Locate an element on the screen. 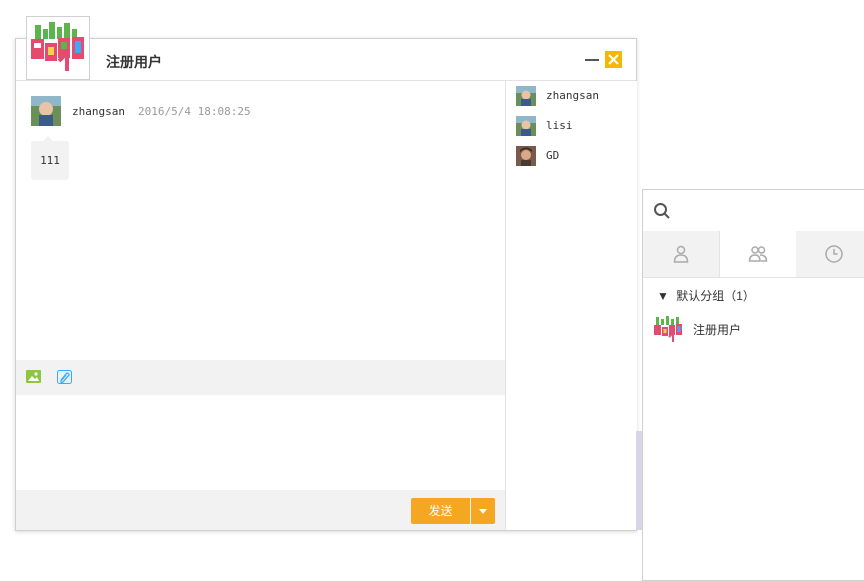 Image resolution: width=864 pixels, height=581 pixels. member-name: GD is located at coordinates (553, 155).